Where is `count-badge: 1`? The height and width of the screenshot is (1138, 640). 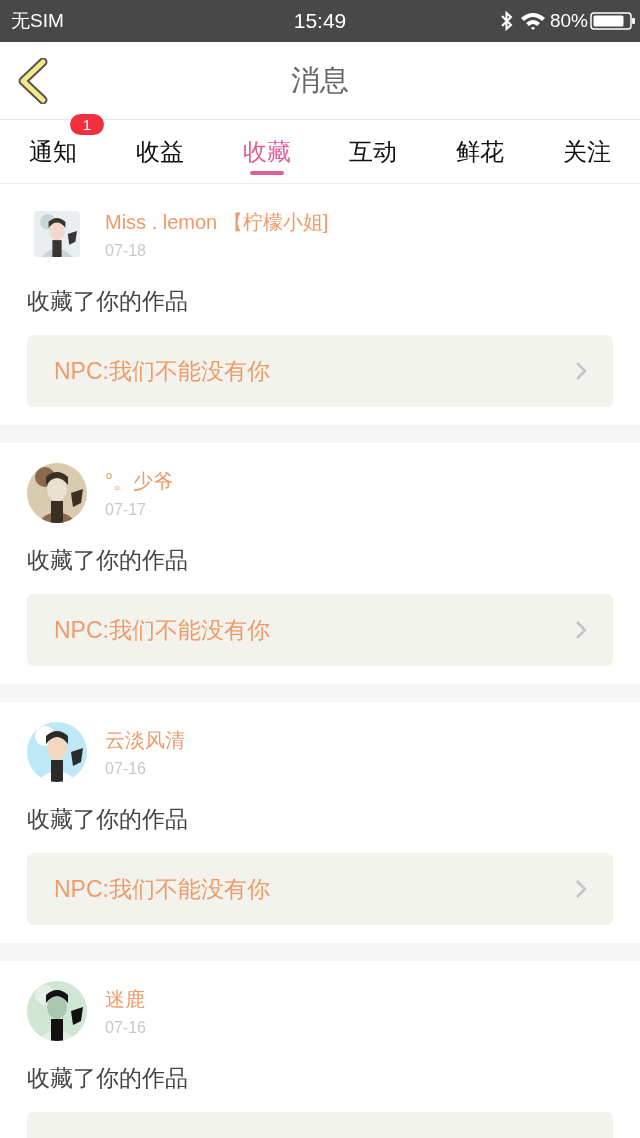
count-badge: 1 is located at coordinates (87, 124).